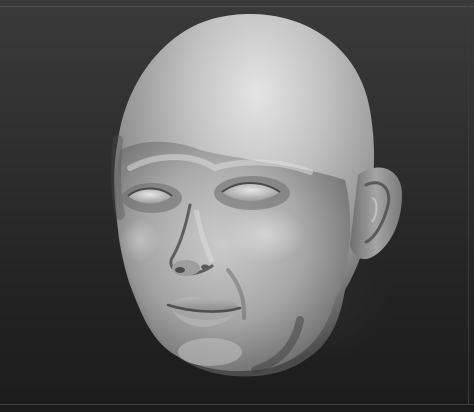 This screenshot has width=474, height=412. What do you see at coordinates (376, 213) in the screenshot?
I see `ear-icon` at bounding box center [376, 213].